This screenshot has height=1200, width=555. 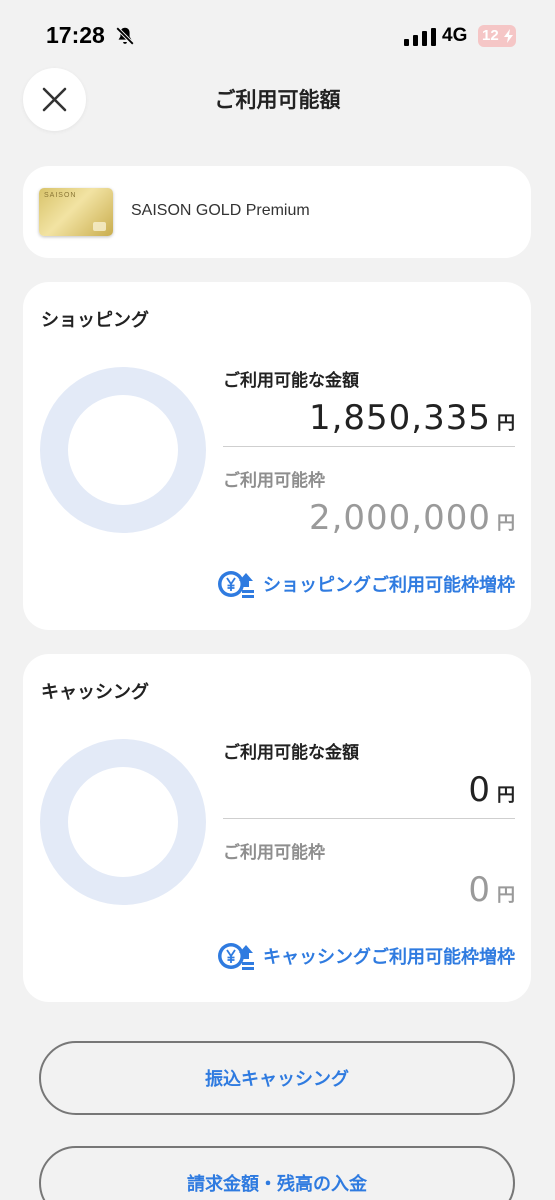 I want to click on shopping-title: ショッピング, so click(x=95, y=320).